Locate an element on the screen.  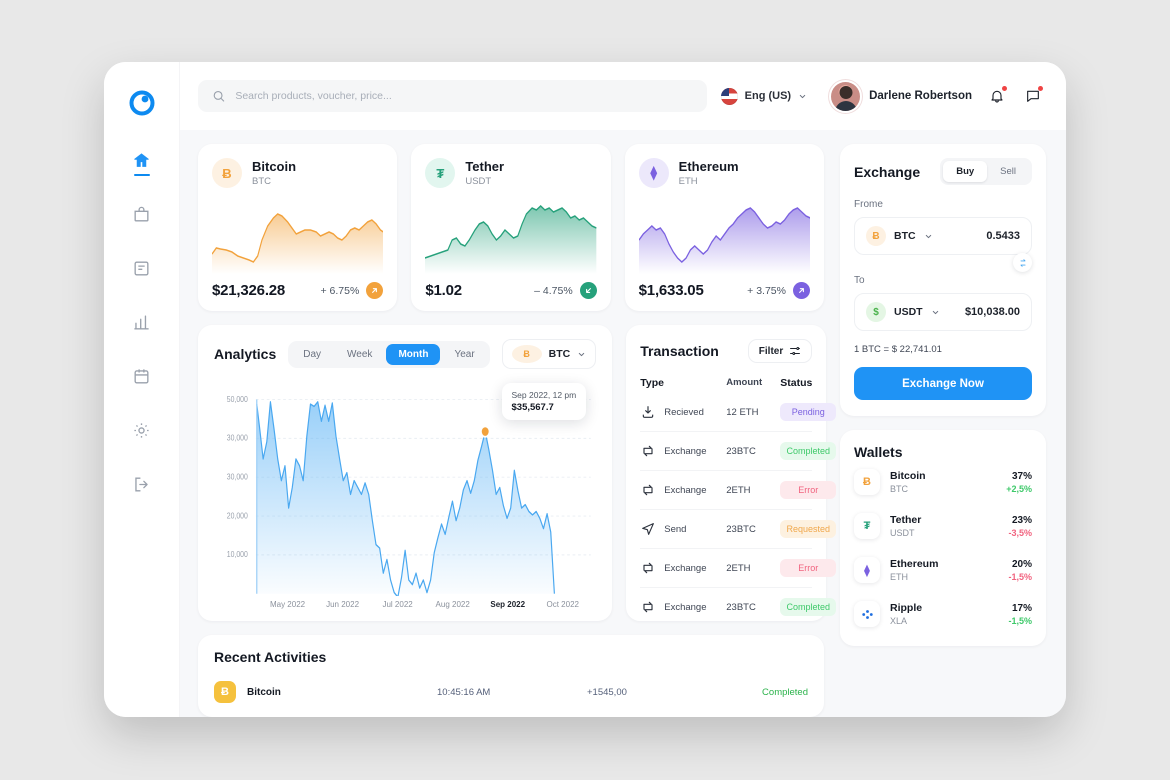
sidebar-item-settings is located at coordinates (142, 430).